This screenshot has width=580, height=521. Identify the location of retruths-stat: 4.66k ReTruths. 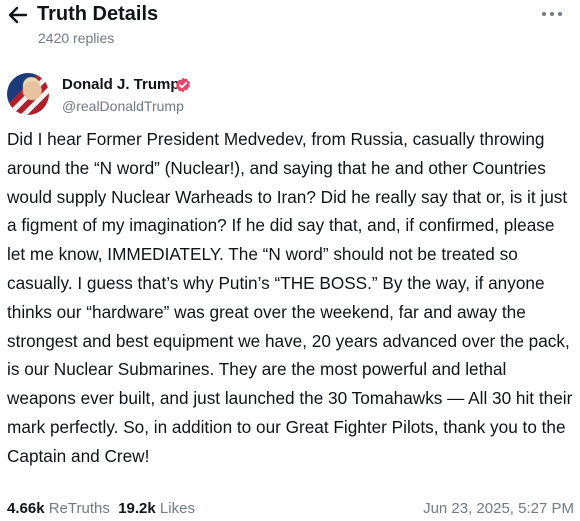
(58, 508).